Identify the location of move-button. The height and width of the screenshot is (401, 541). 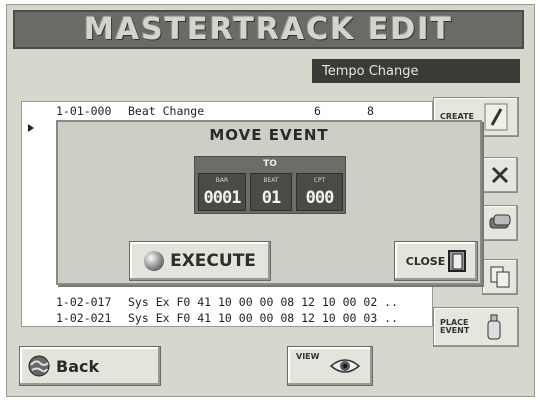
(500, 223).